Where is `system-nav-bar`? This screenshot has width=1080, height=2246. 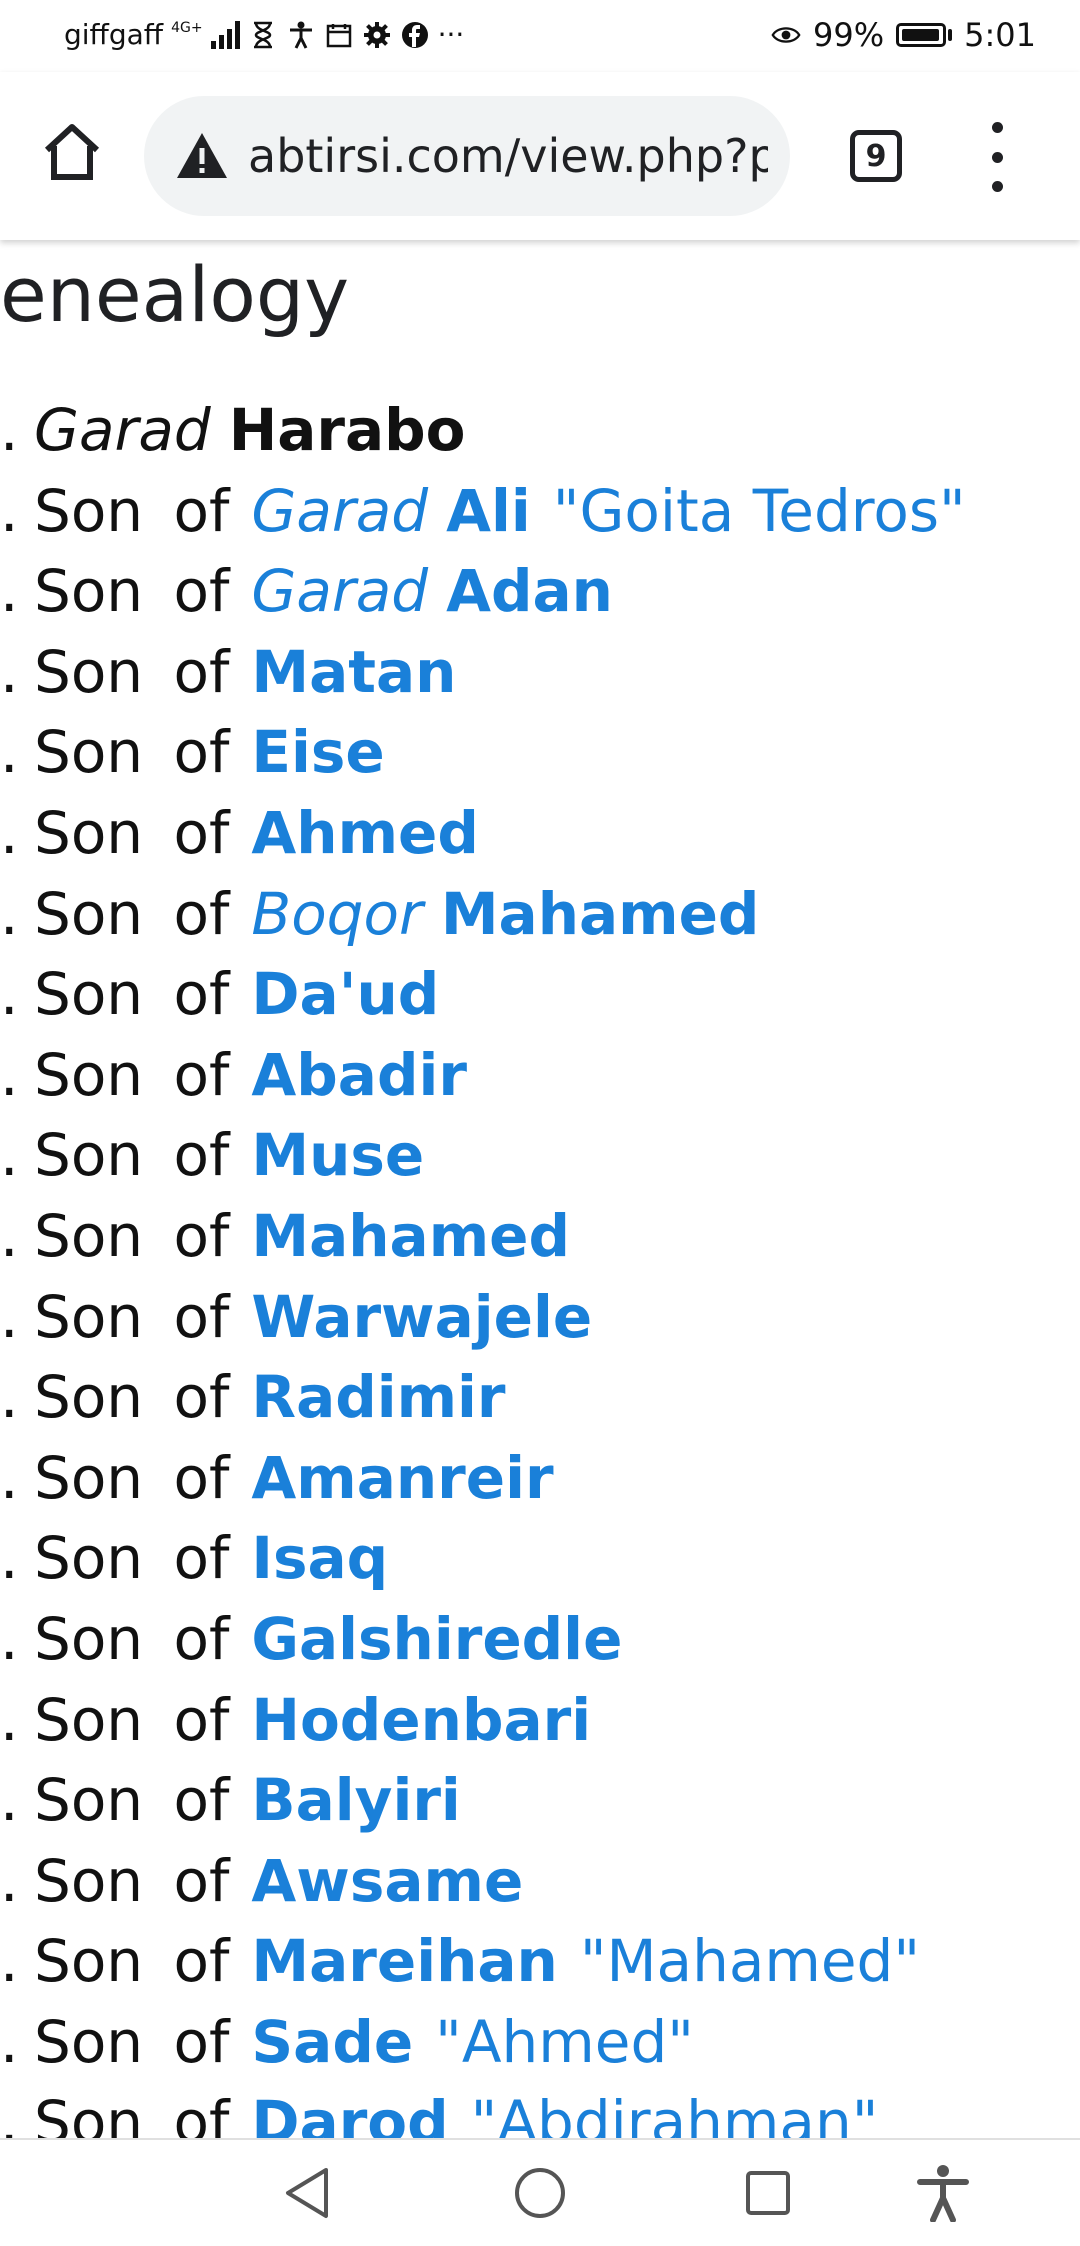
system-nav-bar is located at coordinates (540, 2192).